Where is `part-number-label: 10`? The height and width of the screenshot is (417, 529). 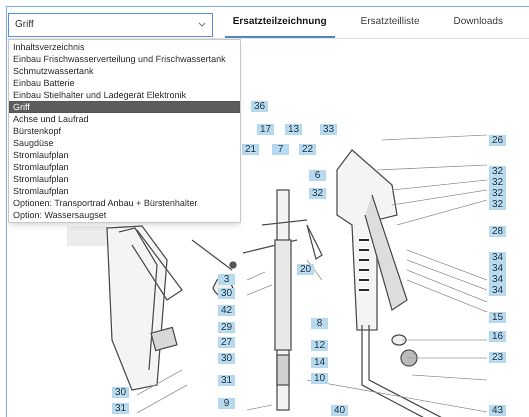 part-number-label: 10 is located at coordinates (319, 378).